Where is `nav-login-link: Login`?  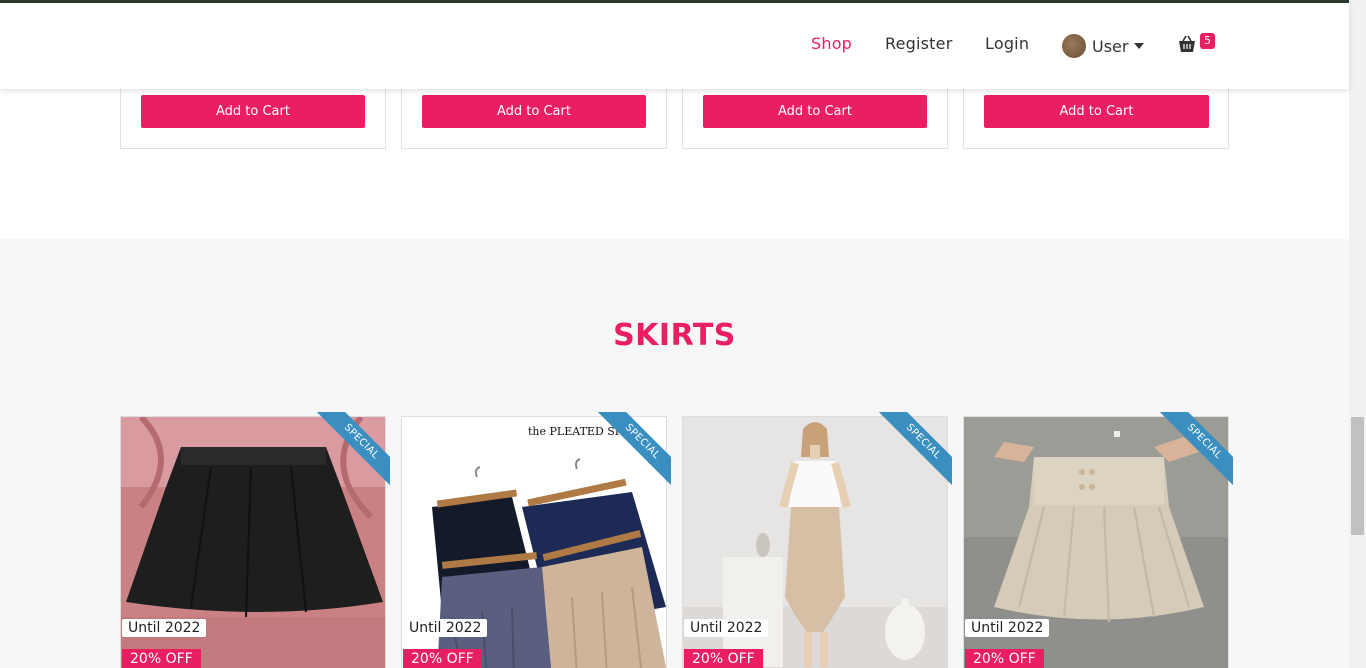 nav-login-link: Login is located at coordinates (1007, 43).